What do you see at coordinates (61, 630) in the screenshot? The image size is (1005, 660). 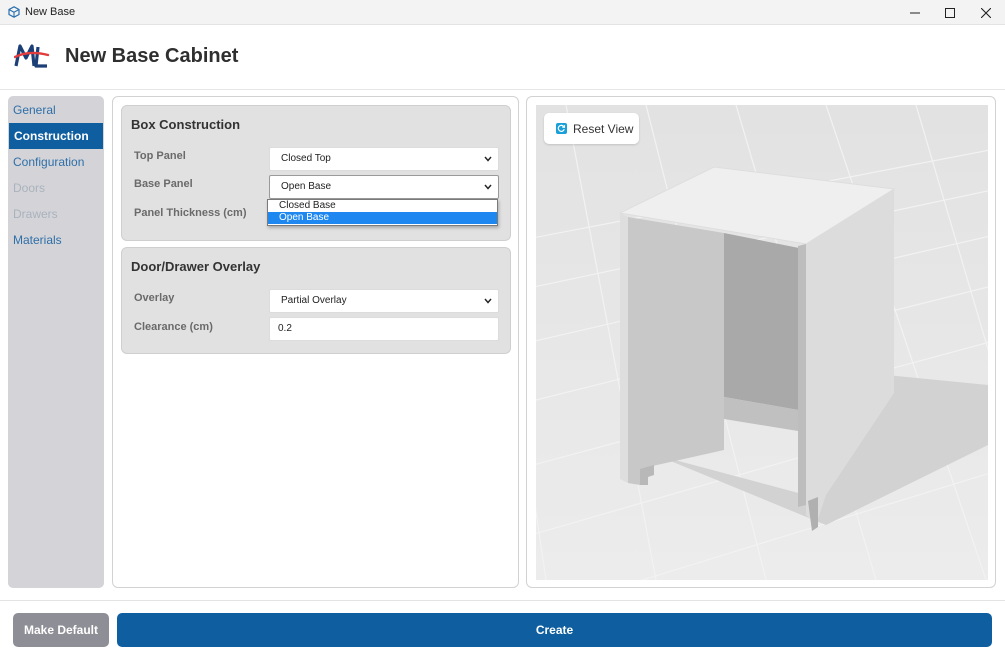 I see `make-default-button: Make Default` at bounding box center [61, 630].